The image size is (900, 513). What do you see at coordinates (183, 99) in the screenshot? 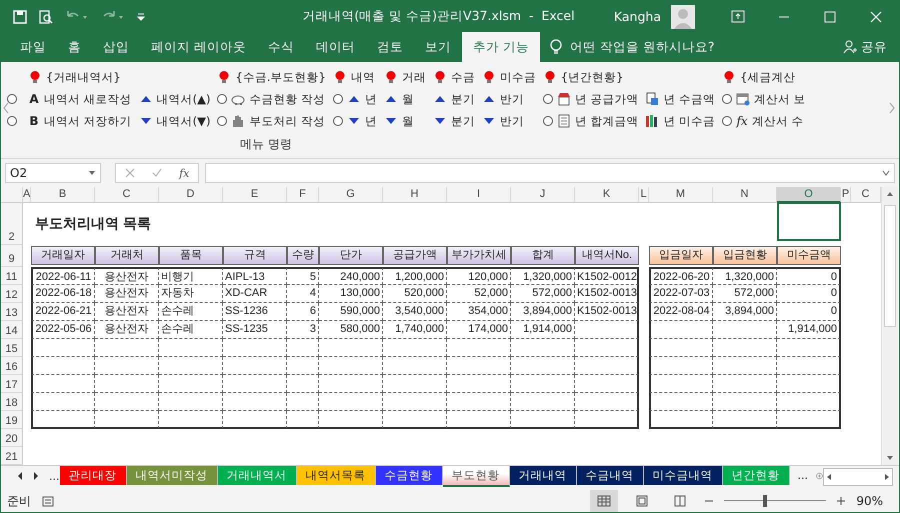
I see `ribbon-command: 내역서(▲)` at bounding box center [183, 99].